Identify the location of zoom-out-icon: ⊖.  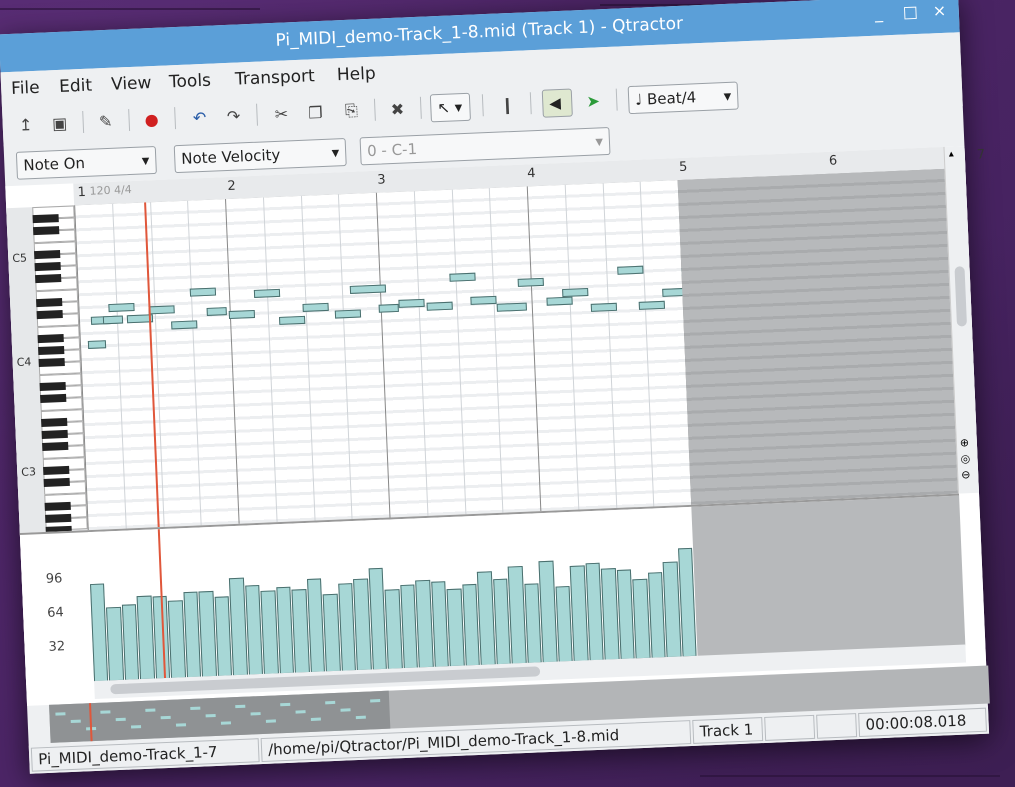
(966, 474).